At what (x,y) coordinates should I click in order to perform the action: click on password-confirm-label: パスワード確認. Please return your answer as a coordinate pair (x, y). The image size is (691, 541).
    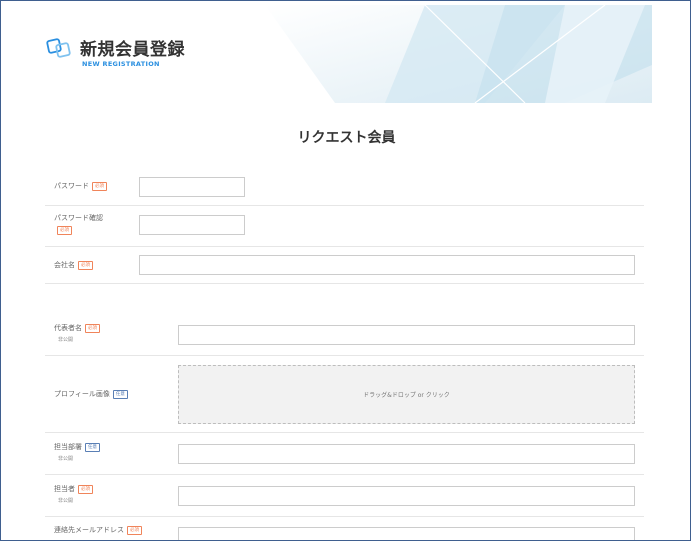
    Looking at the image, I should click on (78, 218).